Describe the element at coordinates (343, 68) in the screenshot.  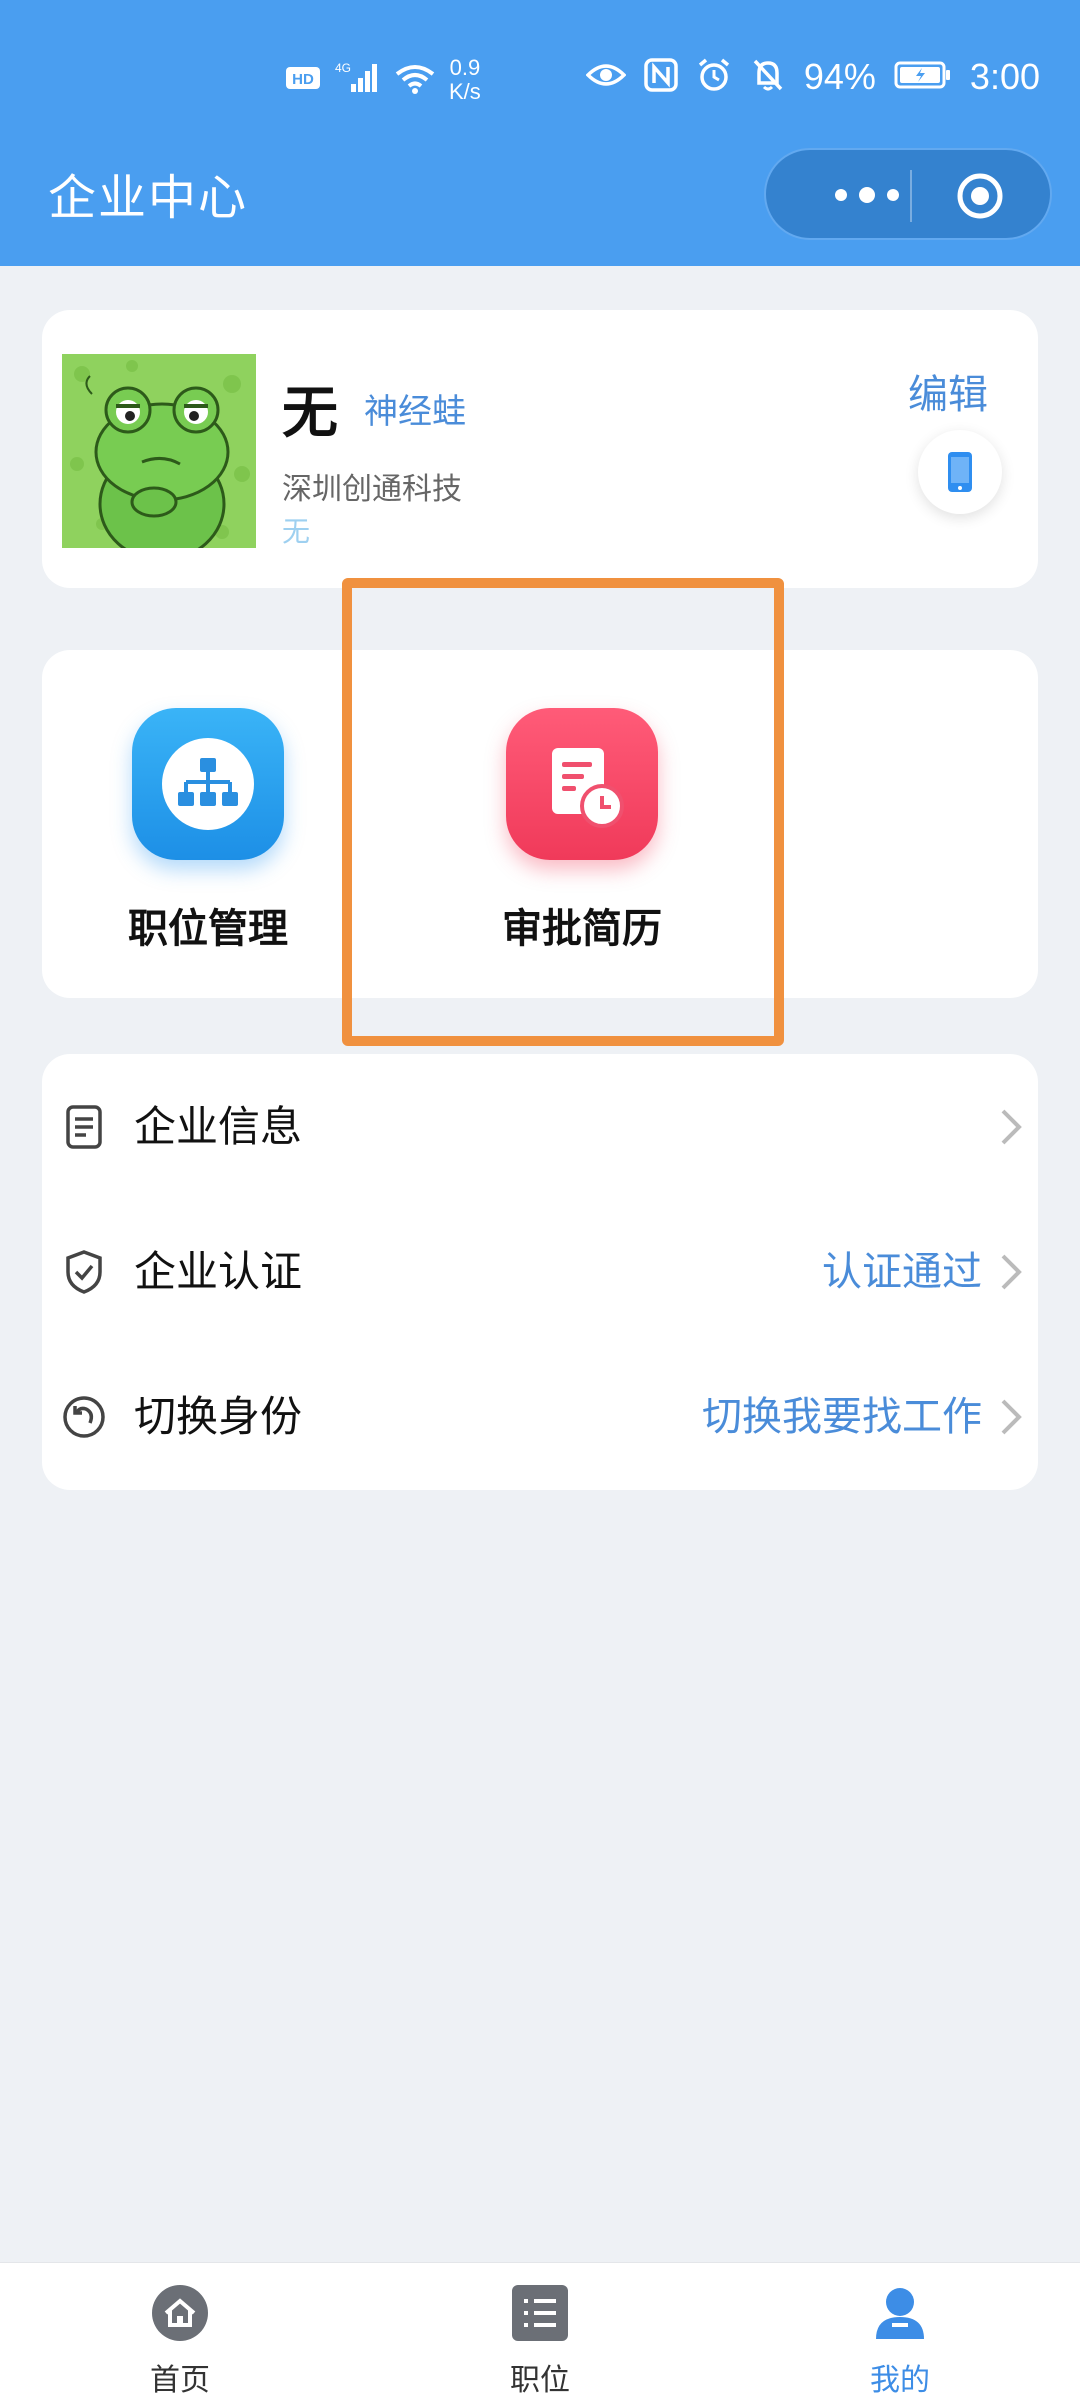
I see `signal-type-text: 4G` at that location.